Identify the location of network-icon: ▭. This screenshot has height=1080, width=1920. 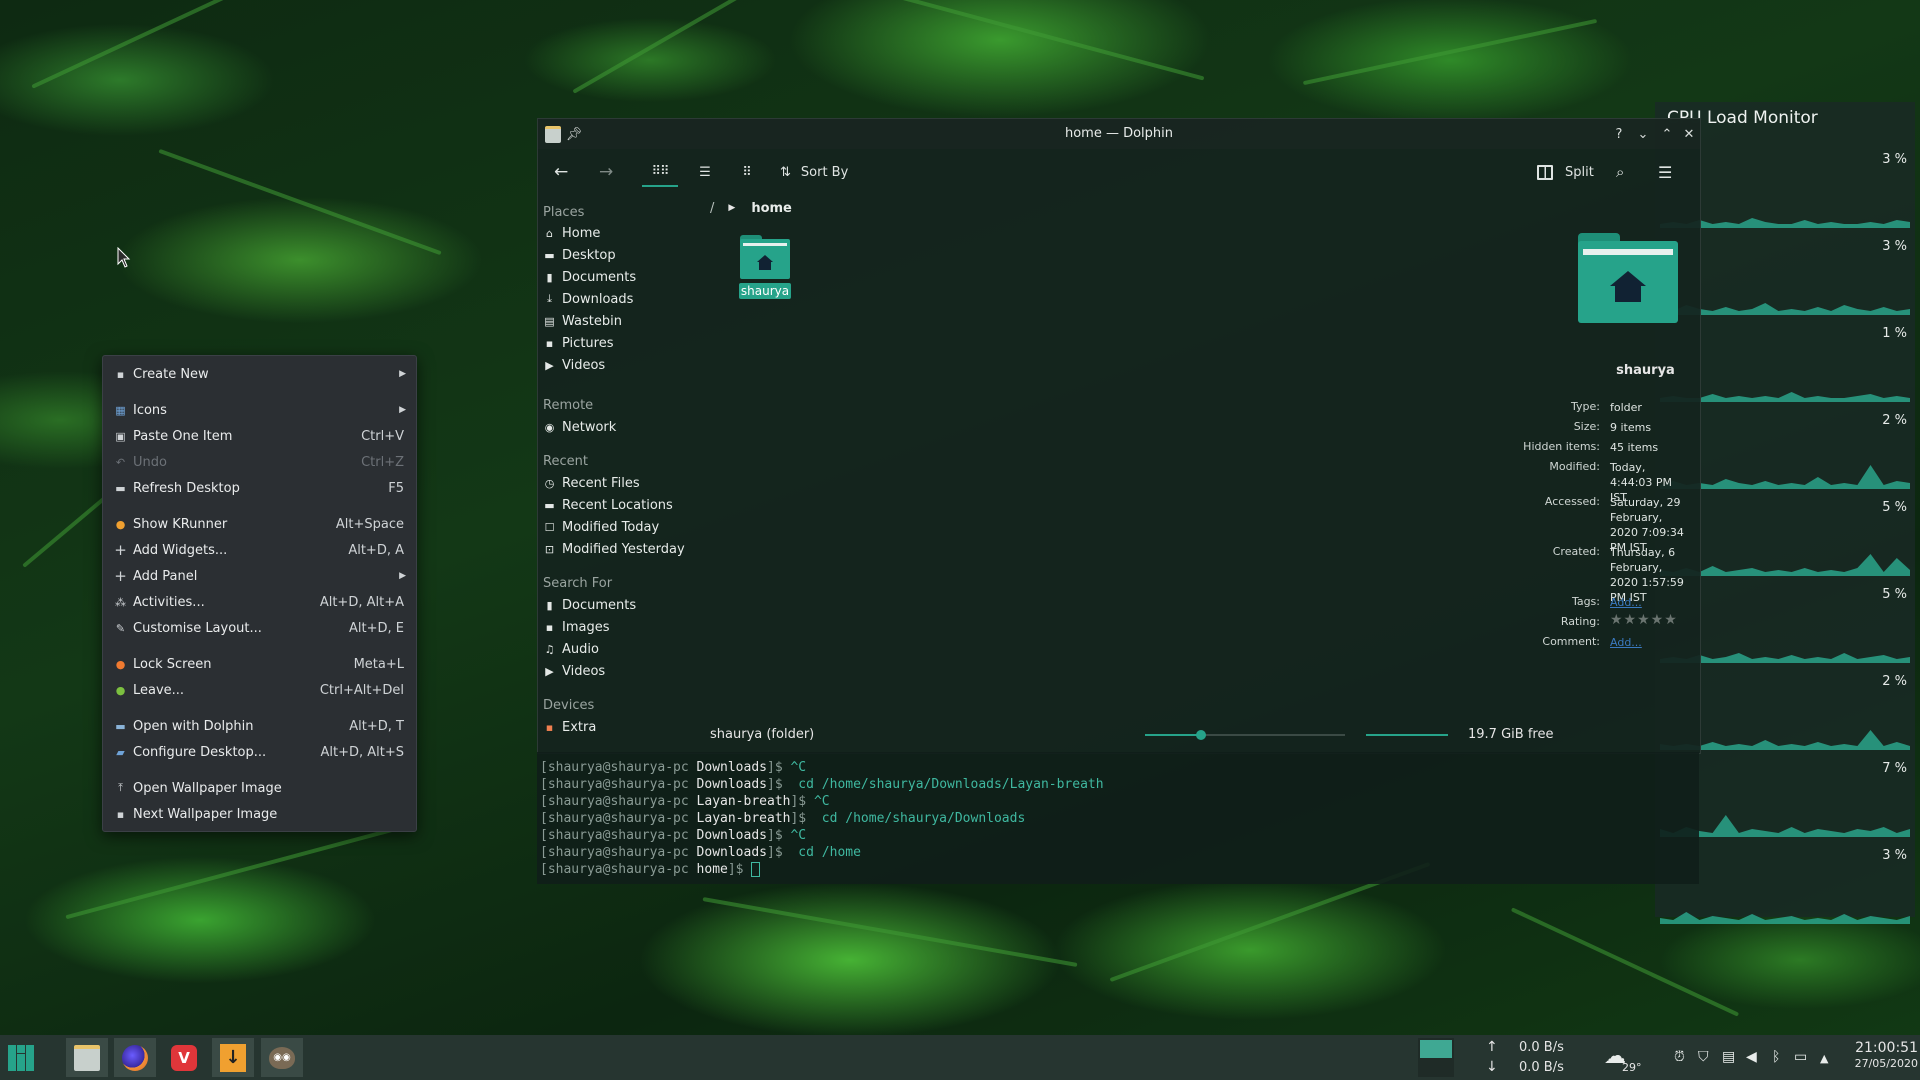
(1800, 1057).